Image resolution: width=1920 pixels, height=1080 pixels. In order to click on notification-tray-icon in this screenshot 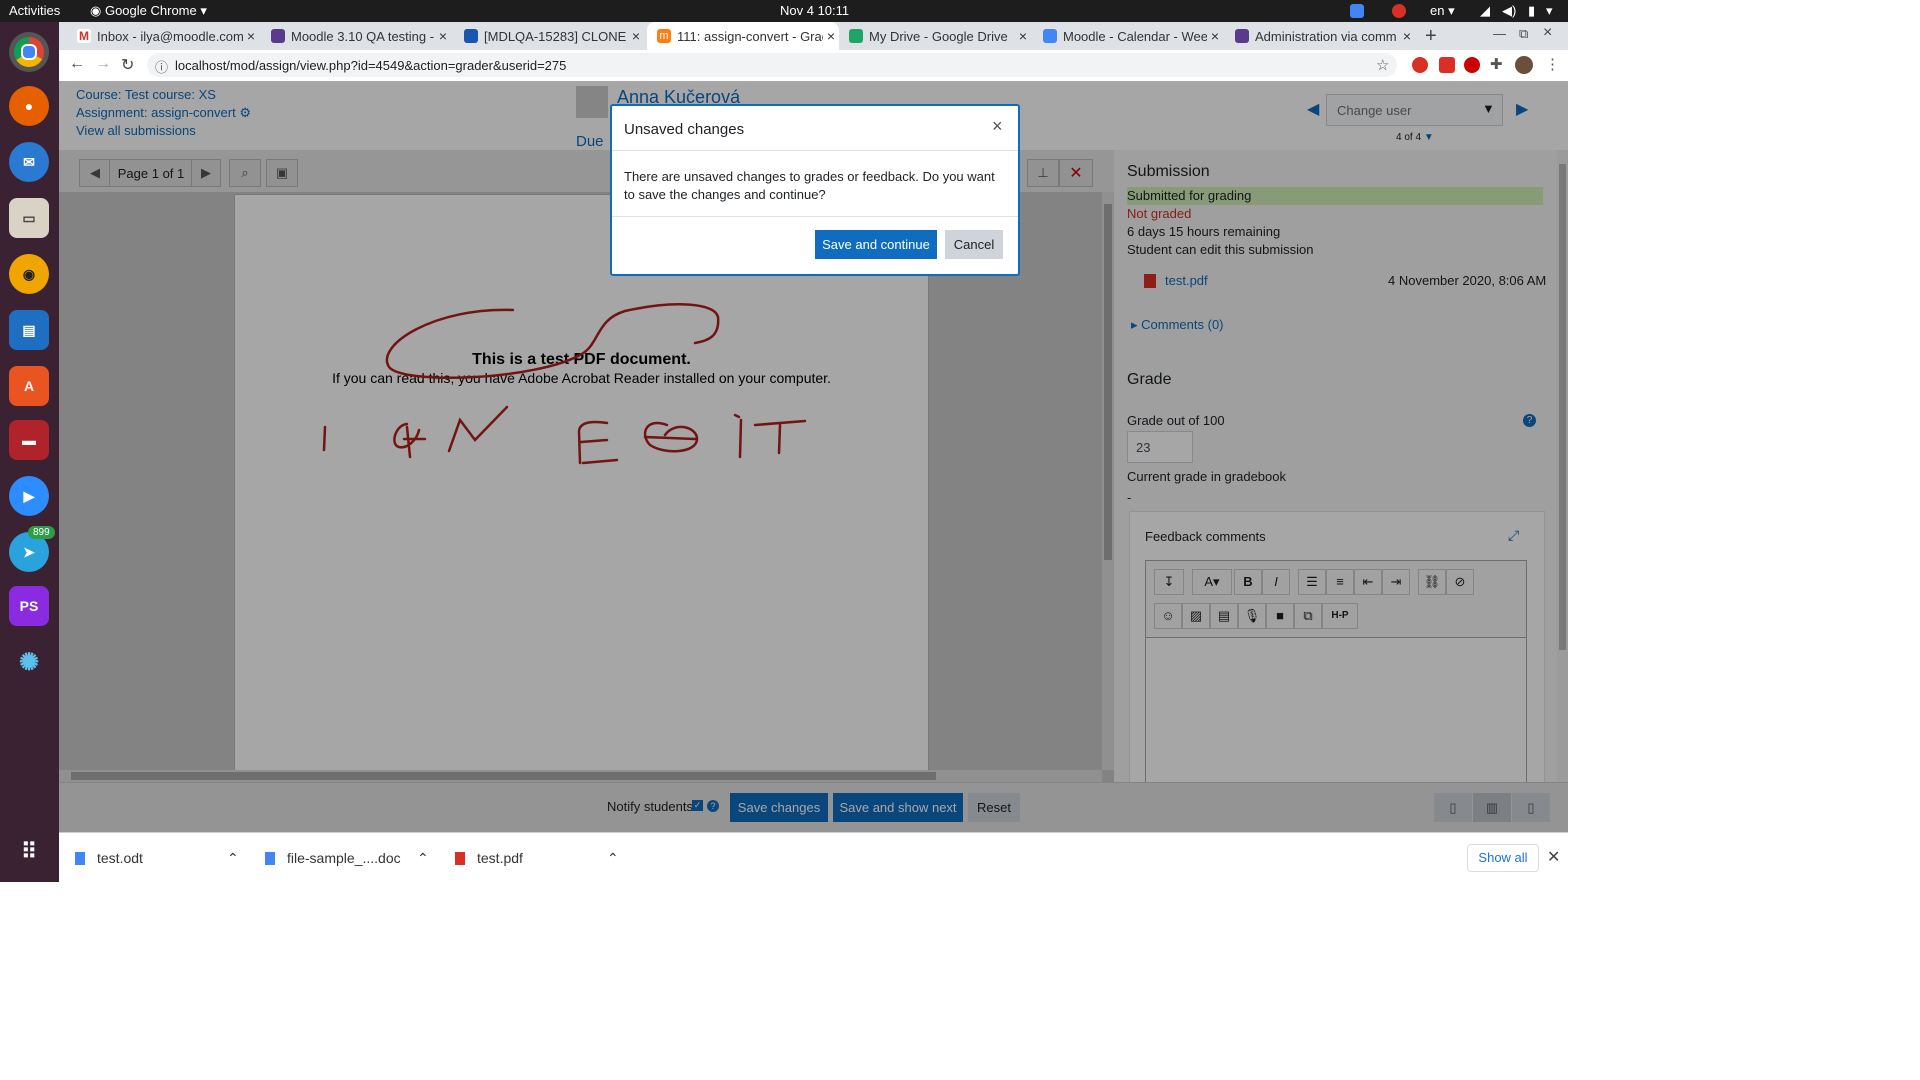, I will do `click(1399, 11)`.